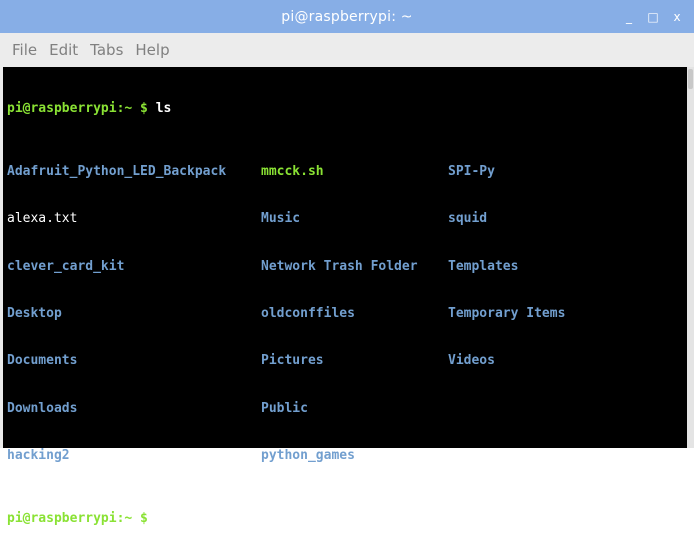  I want to click on listing-entry: Videos, so click(471, 361).